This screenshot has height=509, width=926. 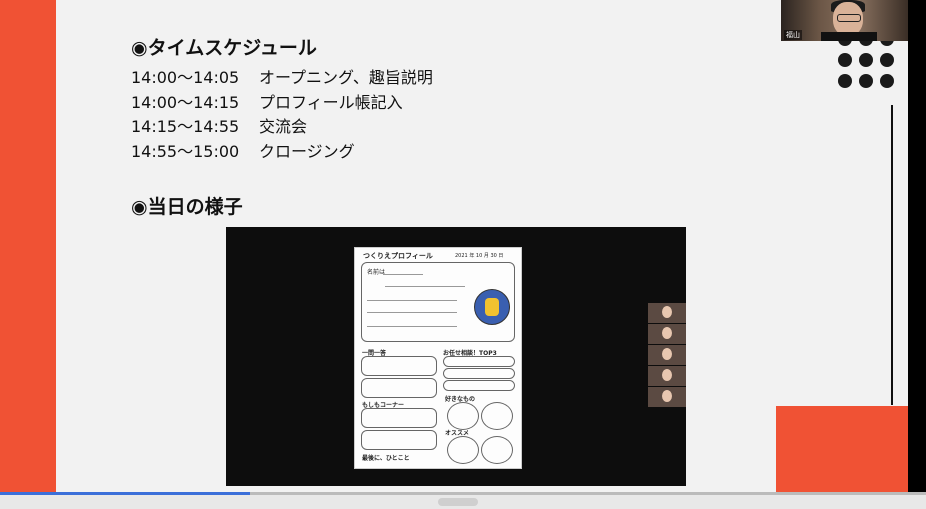 I want to click on schedule-row: 14:15〜14:55 交流会, so click(x=282, y=125).